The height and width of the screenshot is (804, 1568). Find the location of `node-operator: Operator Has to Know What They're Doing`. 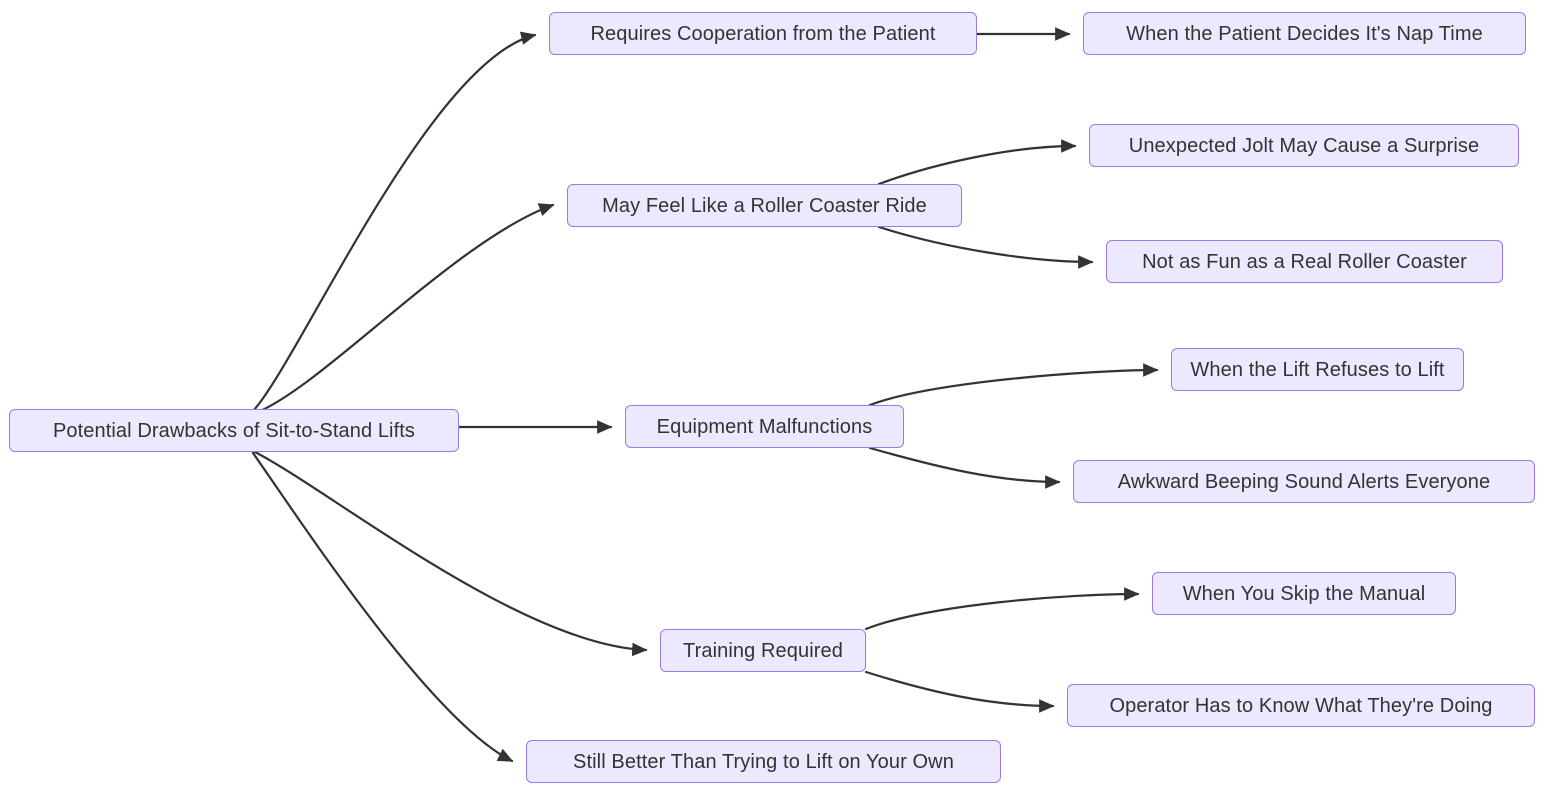

node-operator: Operator Has to Know What They're Doing is located at coordinates (1301, 705).